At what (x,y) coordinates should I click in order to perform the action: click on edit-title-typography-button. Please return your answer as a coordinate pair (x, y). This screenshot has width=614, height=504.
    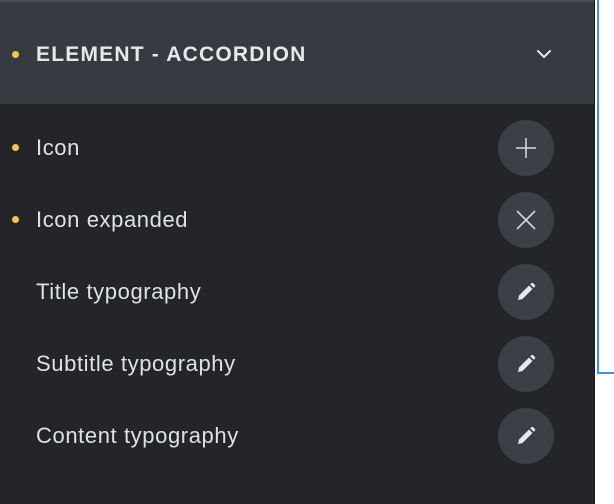
    Looking at the image, I should click on (526, 292).